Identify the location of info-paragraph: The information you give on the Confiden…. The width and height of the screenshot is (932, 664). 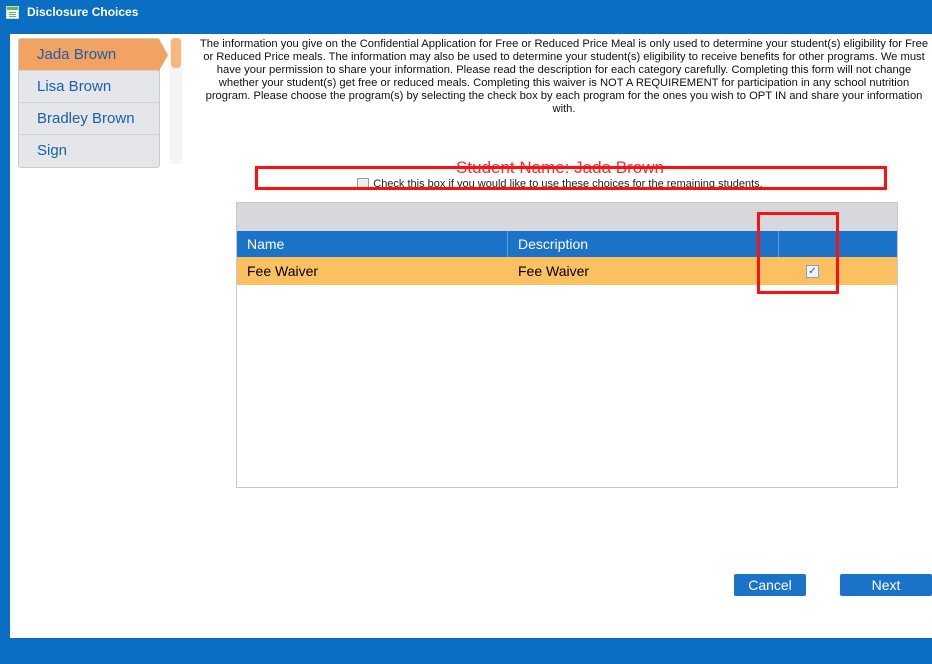
(564, 76).